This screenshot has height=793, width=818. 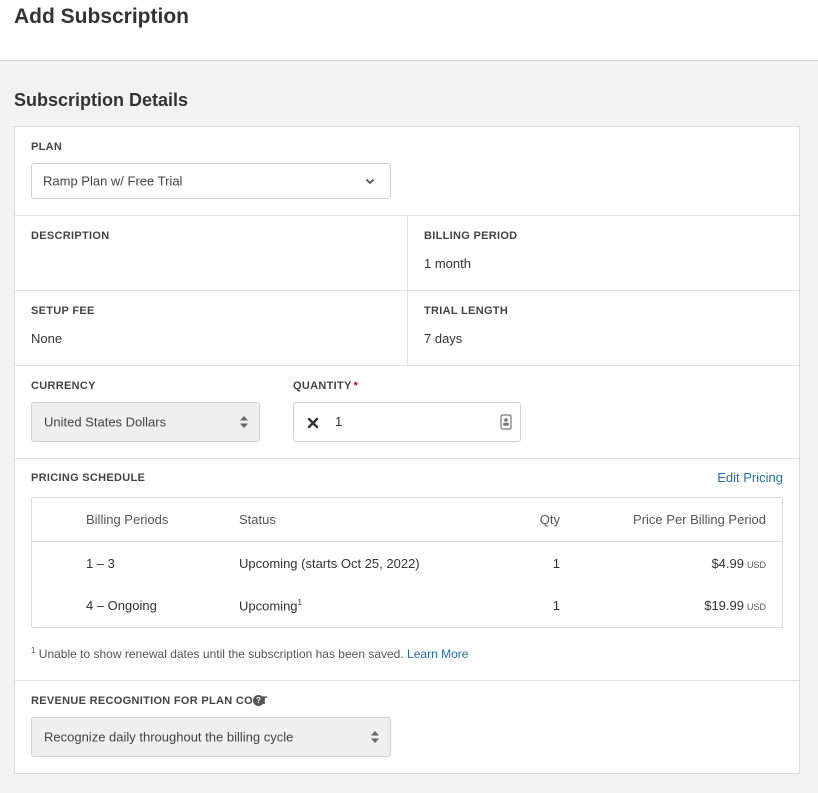 I want to click on question-circle-icon: ?, so click(x=258, y=700).